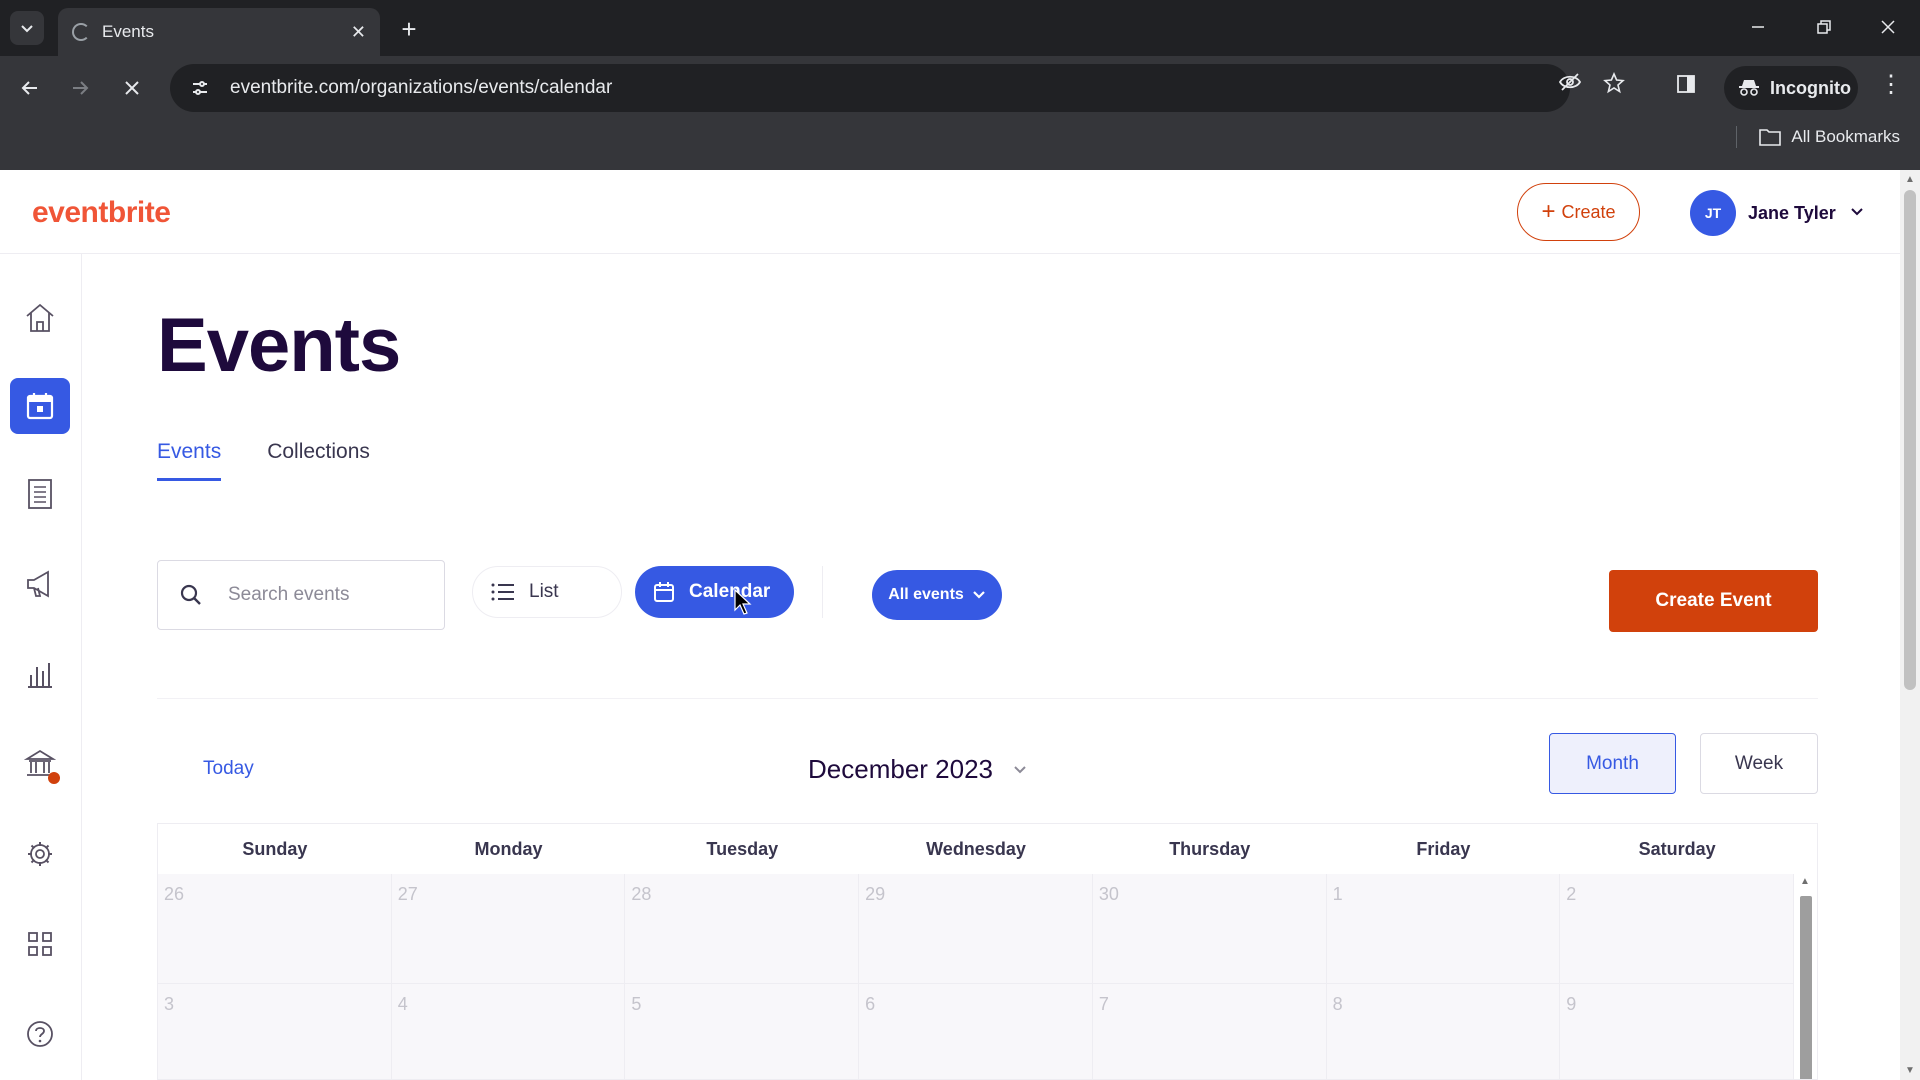 The height and width of the screenshot is (1080, 1920). I want to click on sidebar-item-events, so click(40, 406).